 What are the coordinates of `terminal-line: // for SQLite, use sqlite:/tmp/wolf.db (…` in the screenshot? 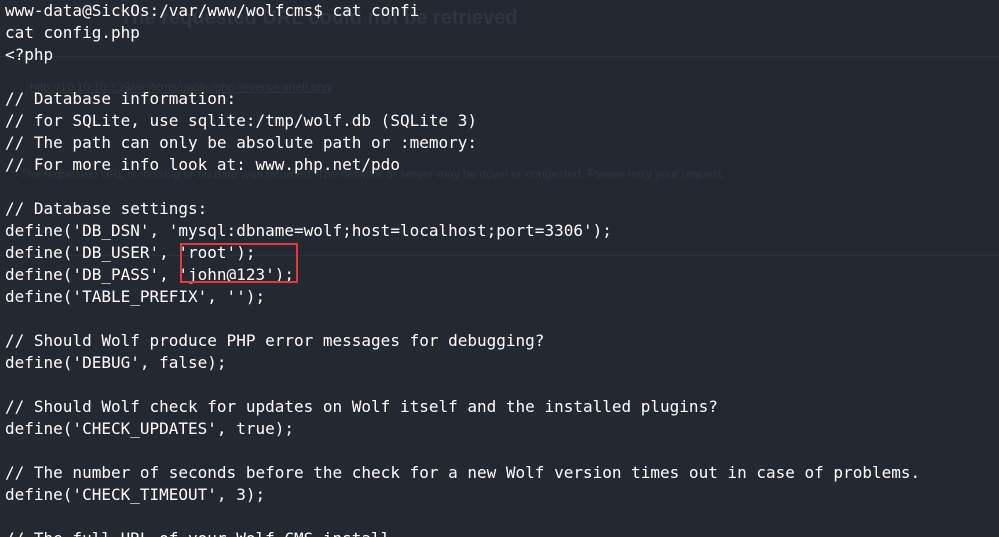 It's located at (241, 120).